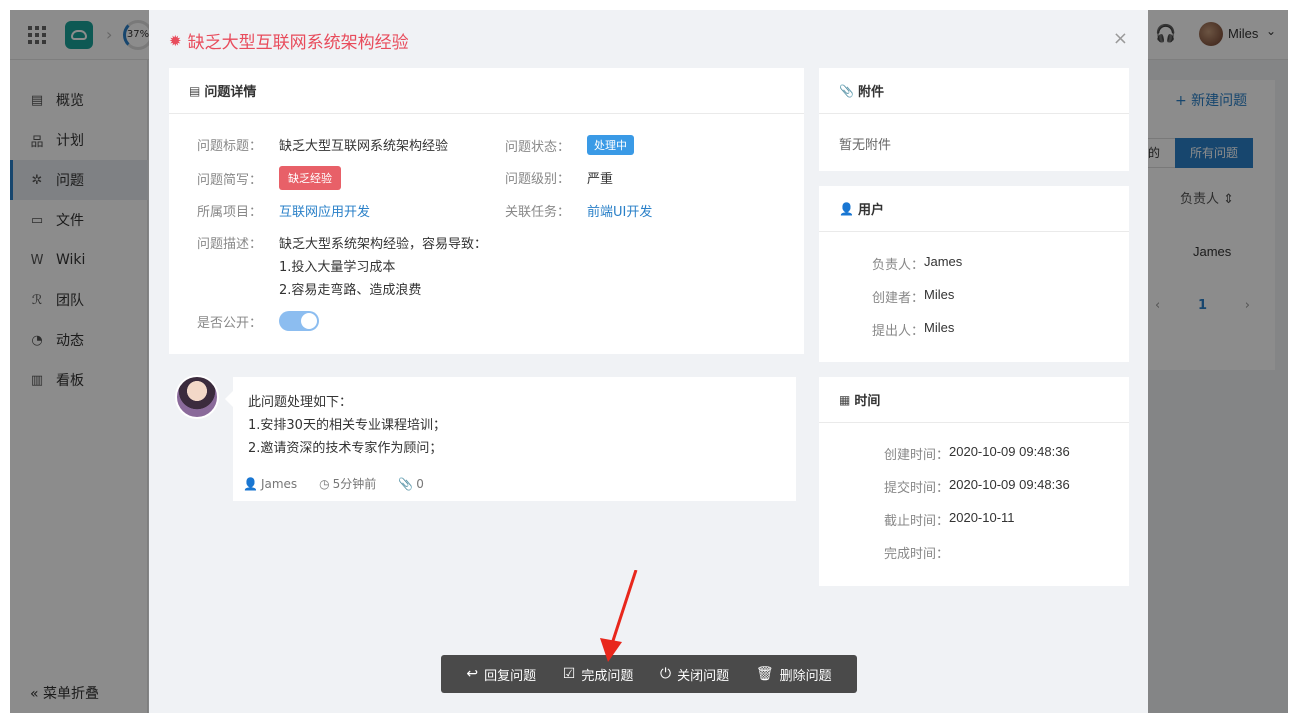  I want to click on action-label: 删除问题, so click(805, 676).